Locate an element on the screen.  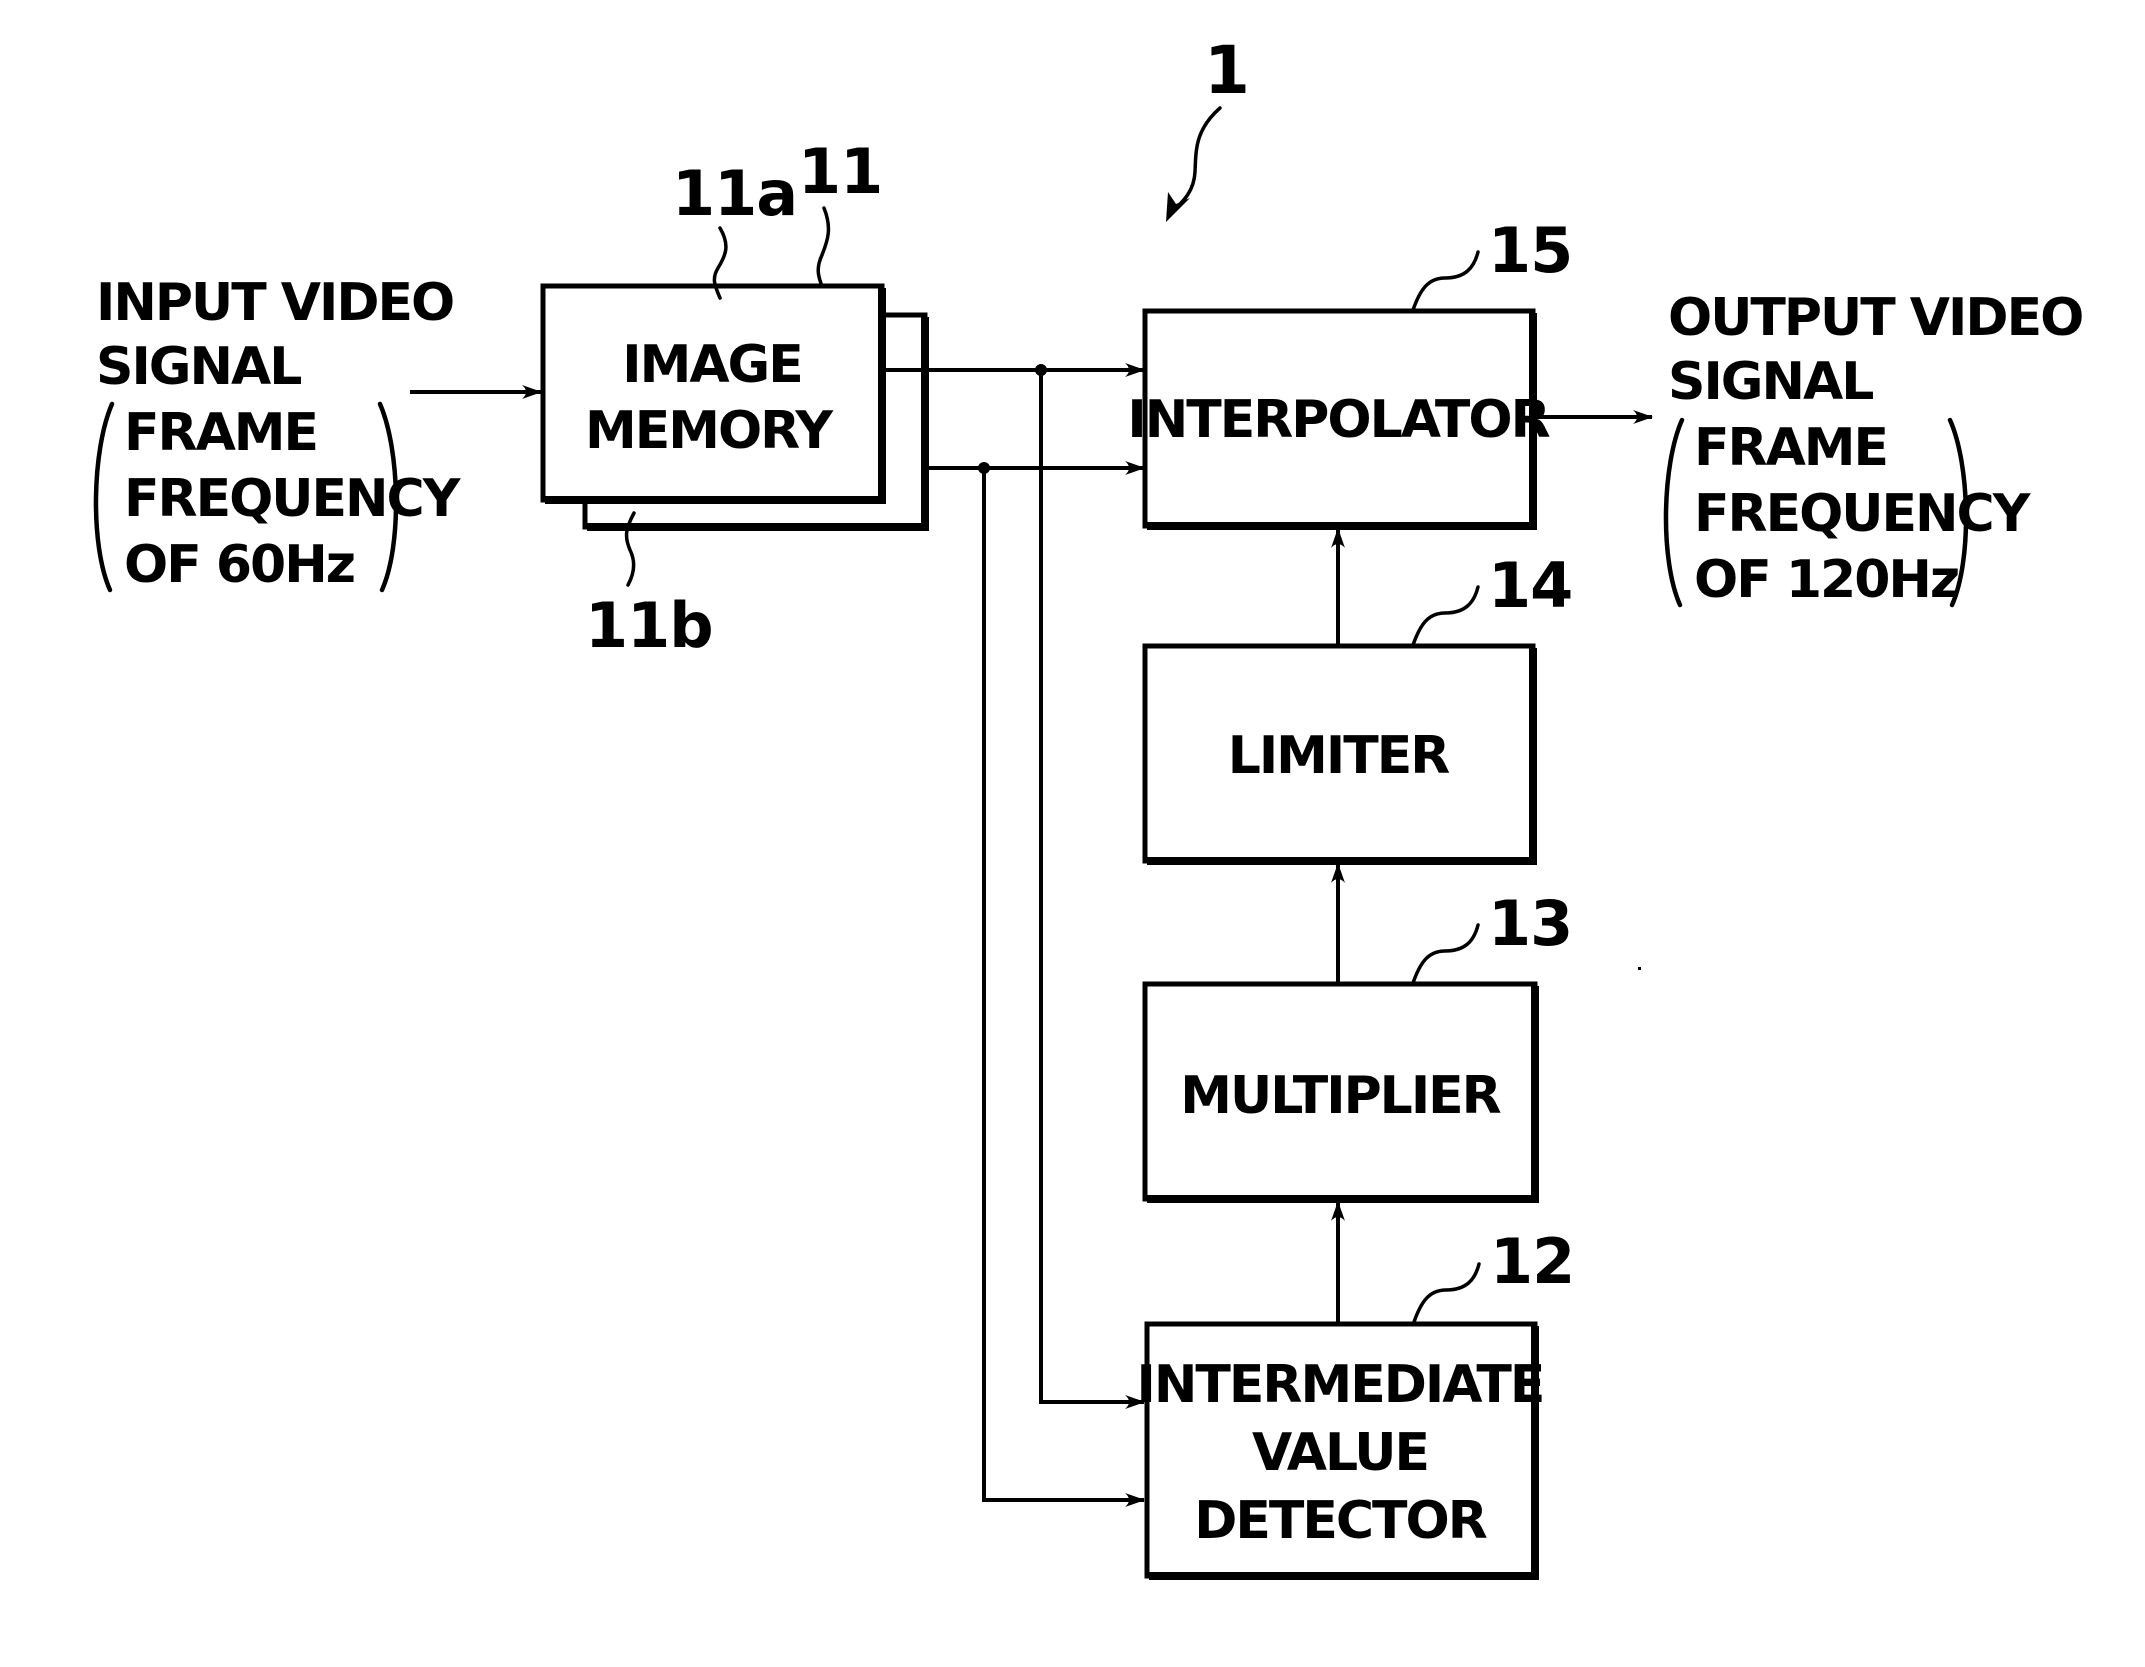
output-signal-bracket-line: FRAME is located at coordinates (1790, 448).